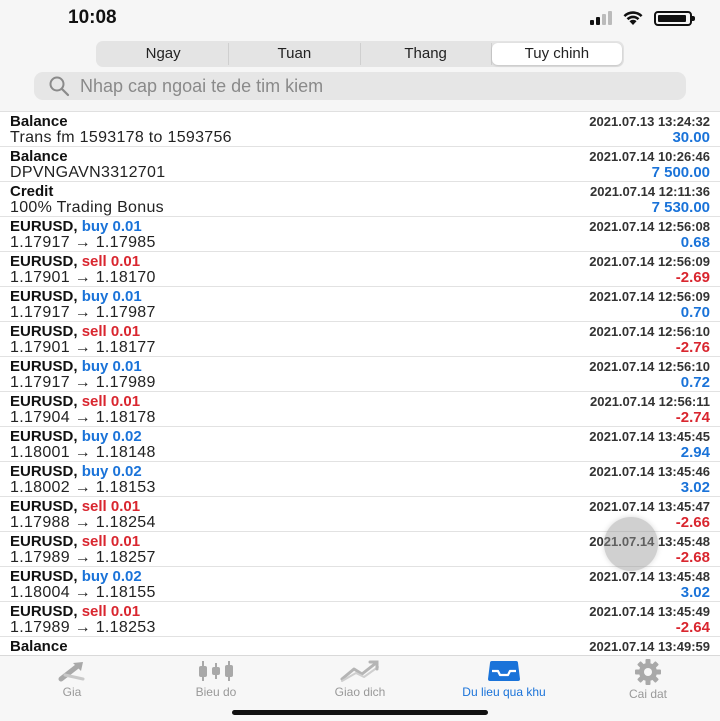 Image resolution: width=720 pixels, height=721 pixels. Describe the element at coordinates (83, 487) in the screenshot. I see `row-detail: 1.18002 → 1.18153` at that location.